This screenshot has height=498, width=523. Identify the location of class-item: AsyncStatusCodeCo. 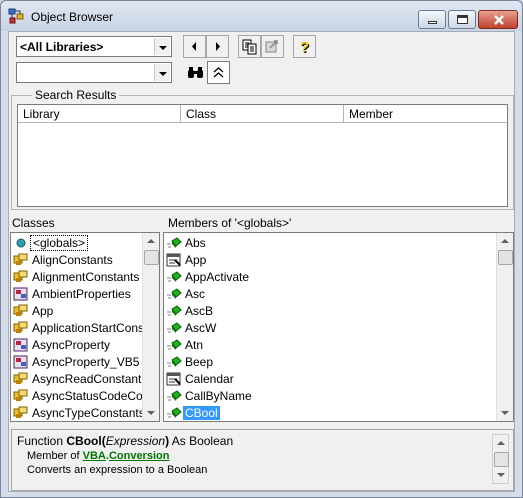
(77, 395).